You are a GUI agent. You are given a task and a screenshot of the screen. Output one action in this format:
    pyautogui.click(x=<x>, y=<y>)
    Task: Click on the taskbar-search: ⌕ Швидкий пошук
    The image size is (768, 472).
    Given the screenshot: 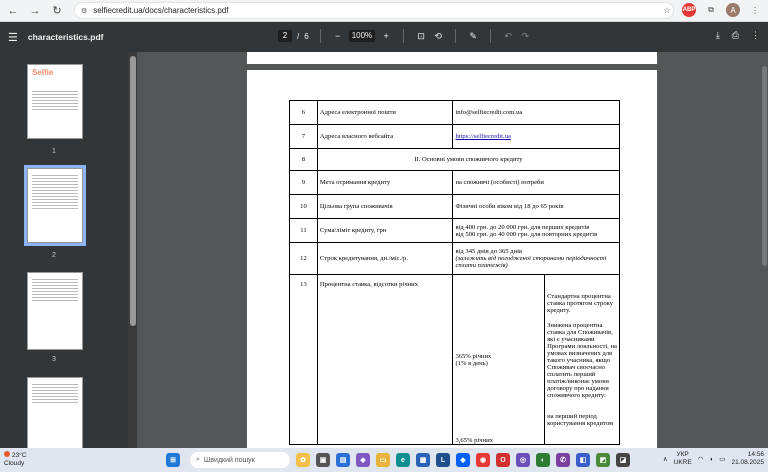 What is the action you would take?
    pyautogui.click(x=240, y=460)
    